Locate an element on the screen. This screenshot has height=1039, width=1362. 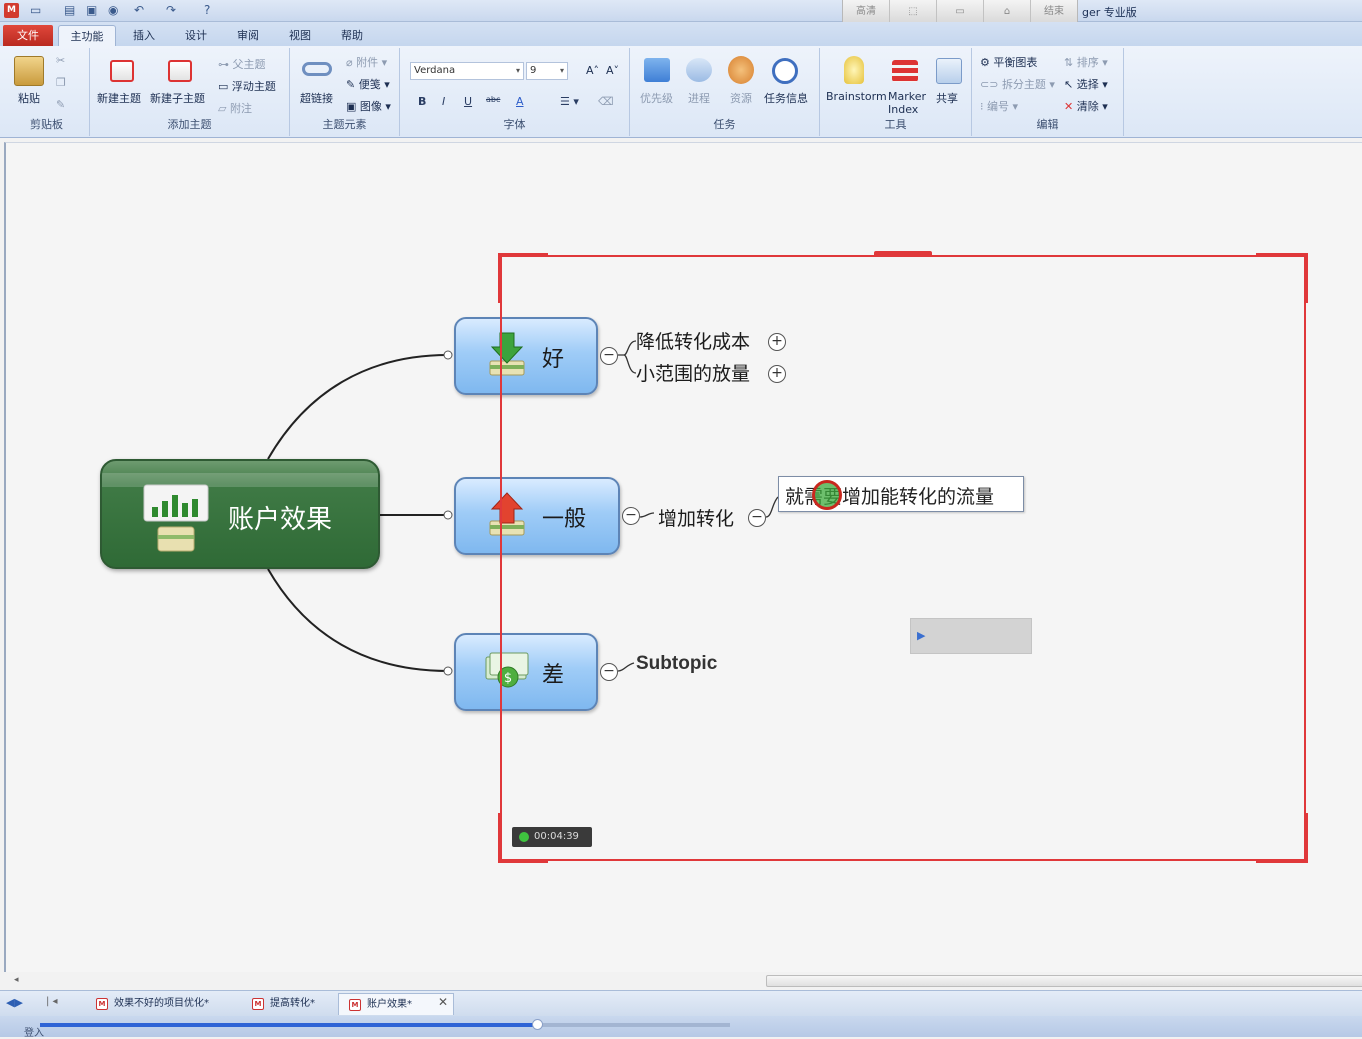
font-color-button: A is located at coordinates (520, 101).